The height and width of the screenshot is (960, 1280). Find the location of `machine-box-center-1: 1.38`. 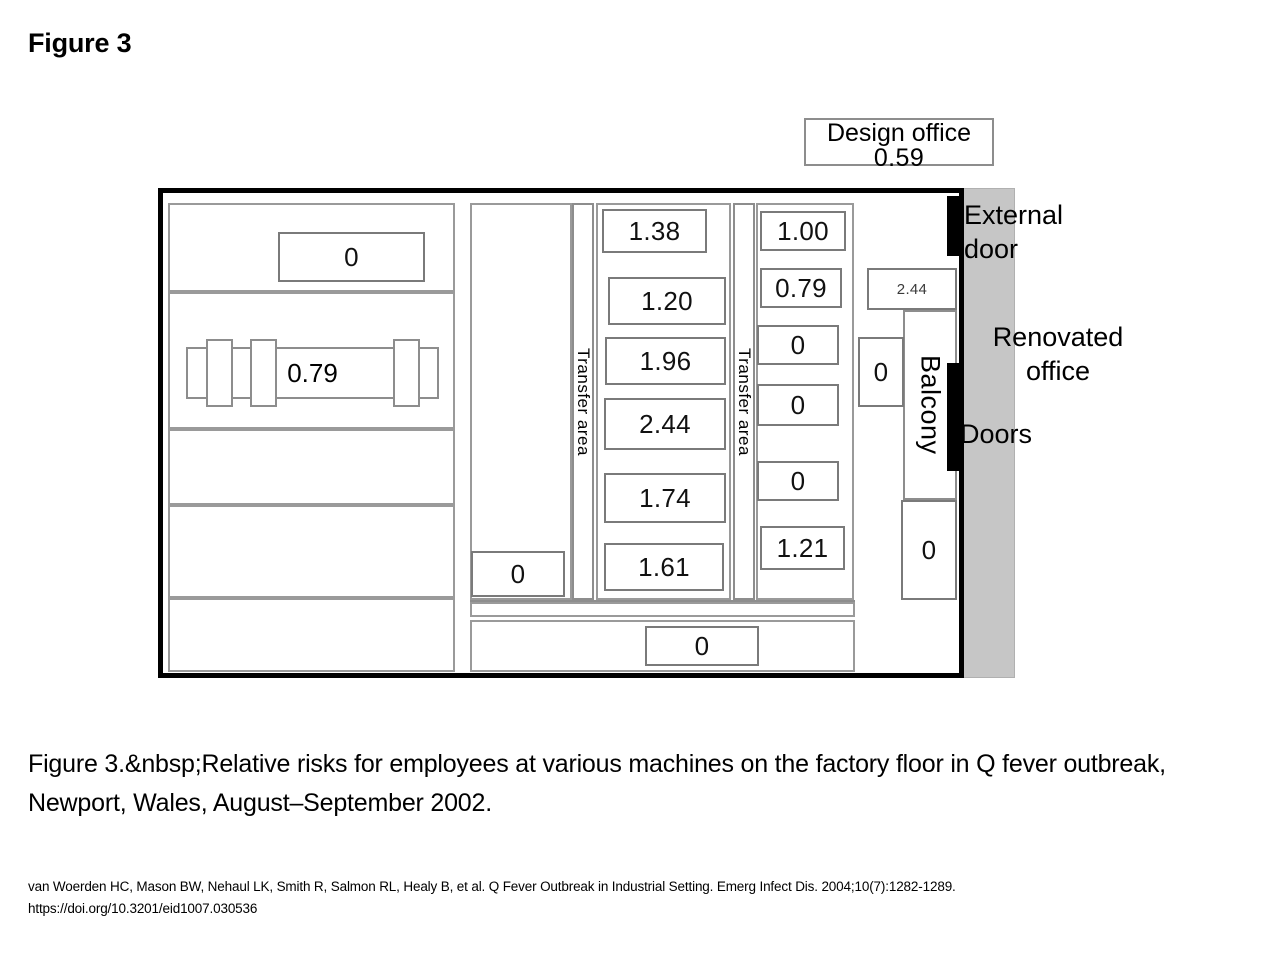

machine-box-center-1: 1.38 is located at coordinates (654, 231).